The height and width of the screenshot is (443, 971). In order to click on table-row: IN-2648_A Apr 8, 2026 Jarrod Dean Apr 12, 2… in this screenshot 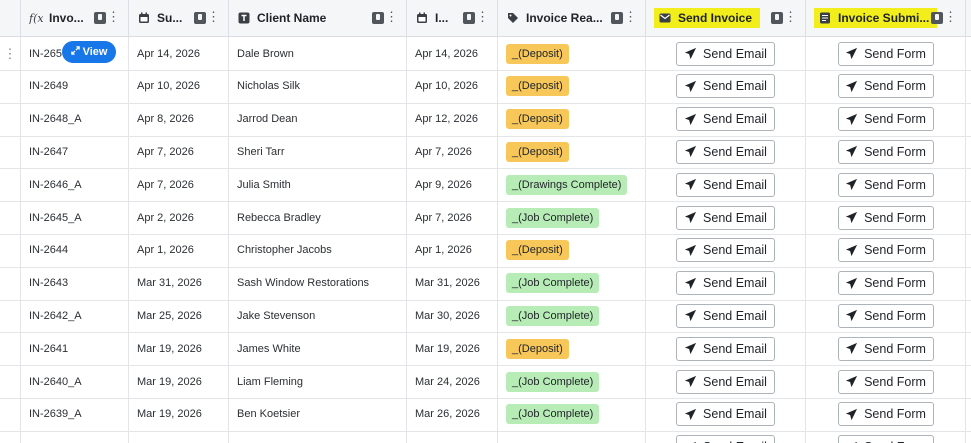, I will do `click(485, 119)`.